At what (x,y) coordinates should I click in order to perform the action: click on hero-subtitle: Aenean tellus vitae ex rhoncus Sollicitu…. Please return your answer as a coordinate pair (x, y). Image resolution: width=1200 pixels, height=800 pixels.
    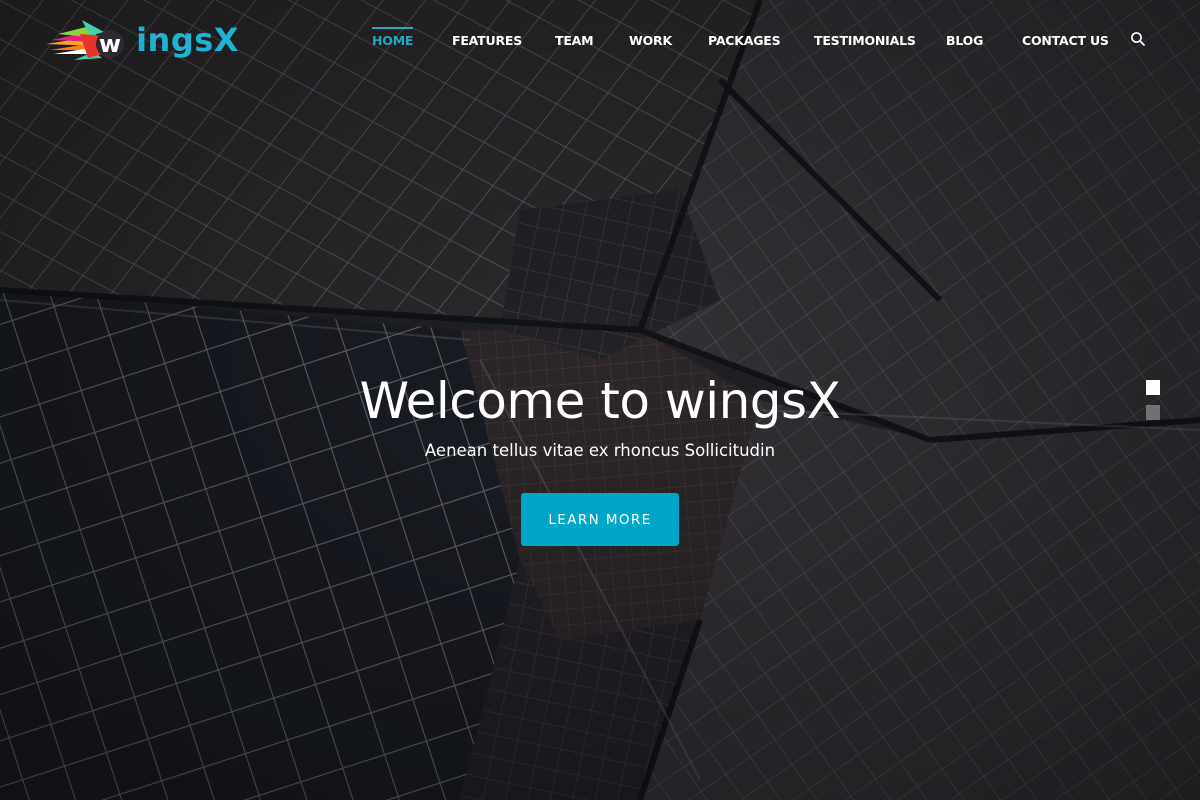
    Looking at the image, I should click on (600, 450).